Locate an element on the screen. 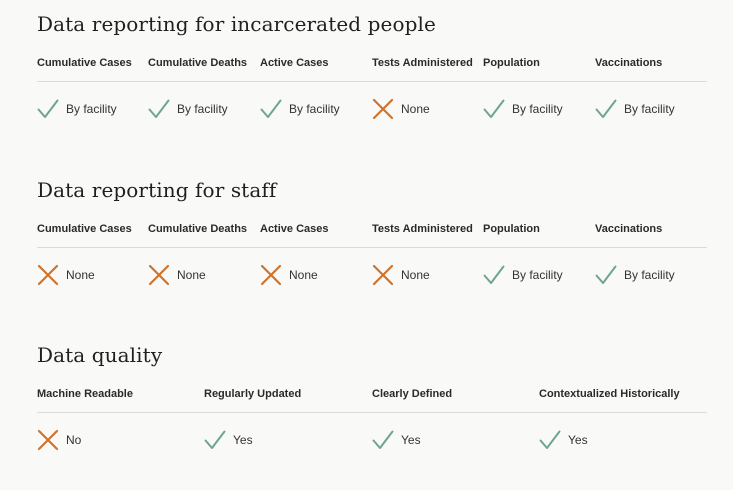 Image resolution: width=733 pixels, height=490 pixels. status-cell: No is located at coordinates (59, 440).